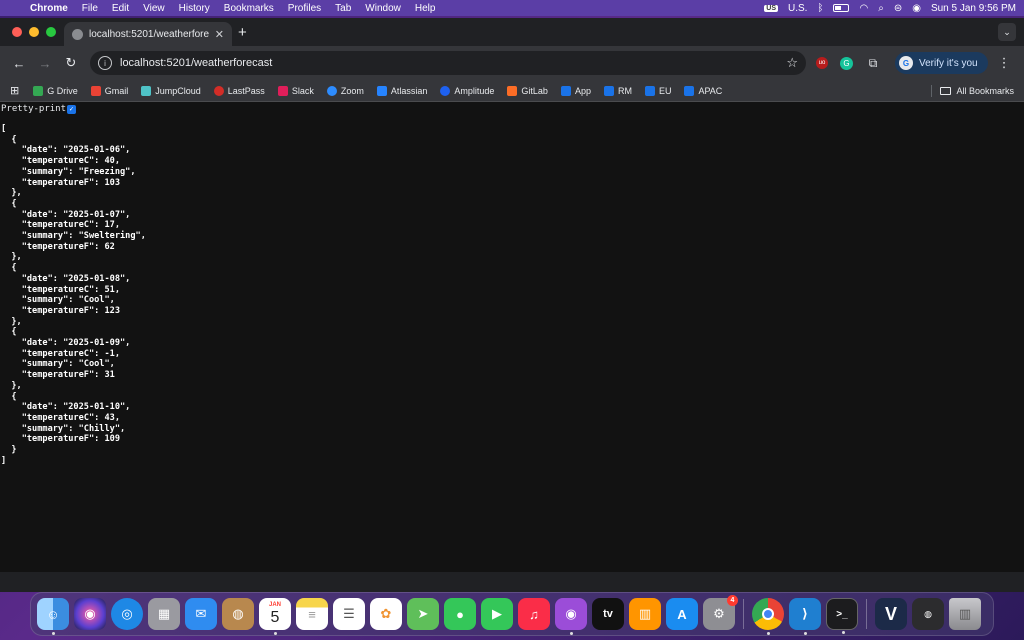 The image size is (1024, 640). Describe the element at coordinates (219, 34) in the screenshot. I see `close-tab-icon: ✕` at that location.